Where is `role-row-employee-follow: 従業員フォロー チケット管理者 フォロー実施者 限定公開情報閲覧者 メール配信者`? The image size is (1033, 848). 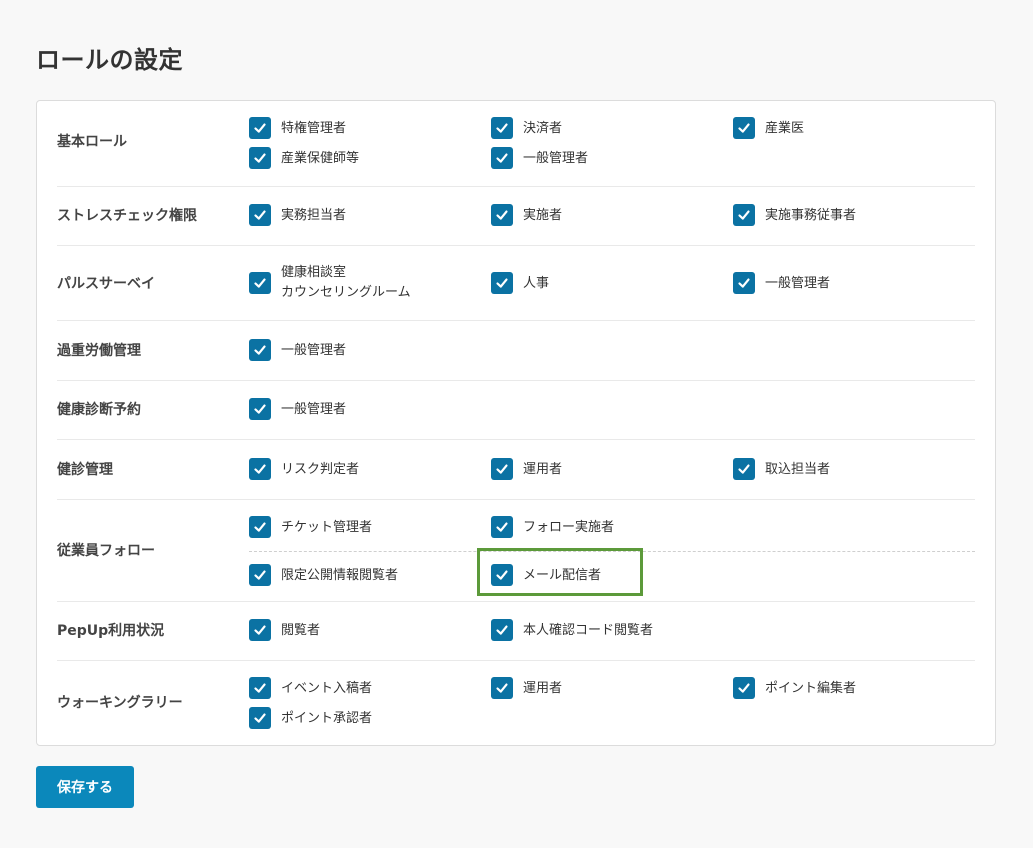
role-row-employee-follow: 従業員フォロー チケット管理者 フォロー実施者 限定公開情報閲覧者 メール配信者 is located at coordinates (516, 550).